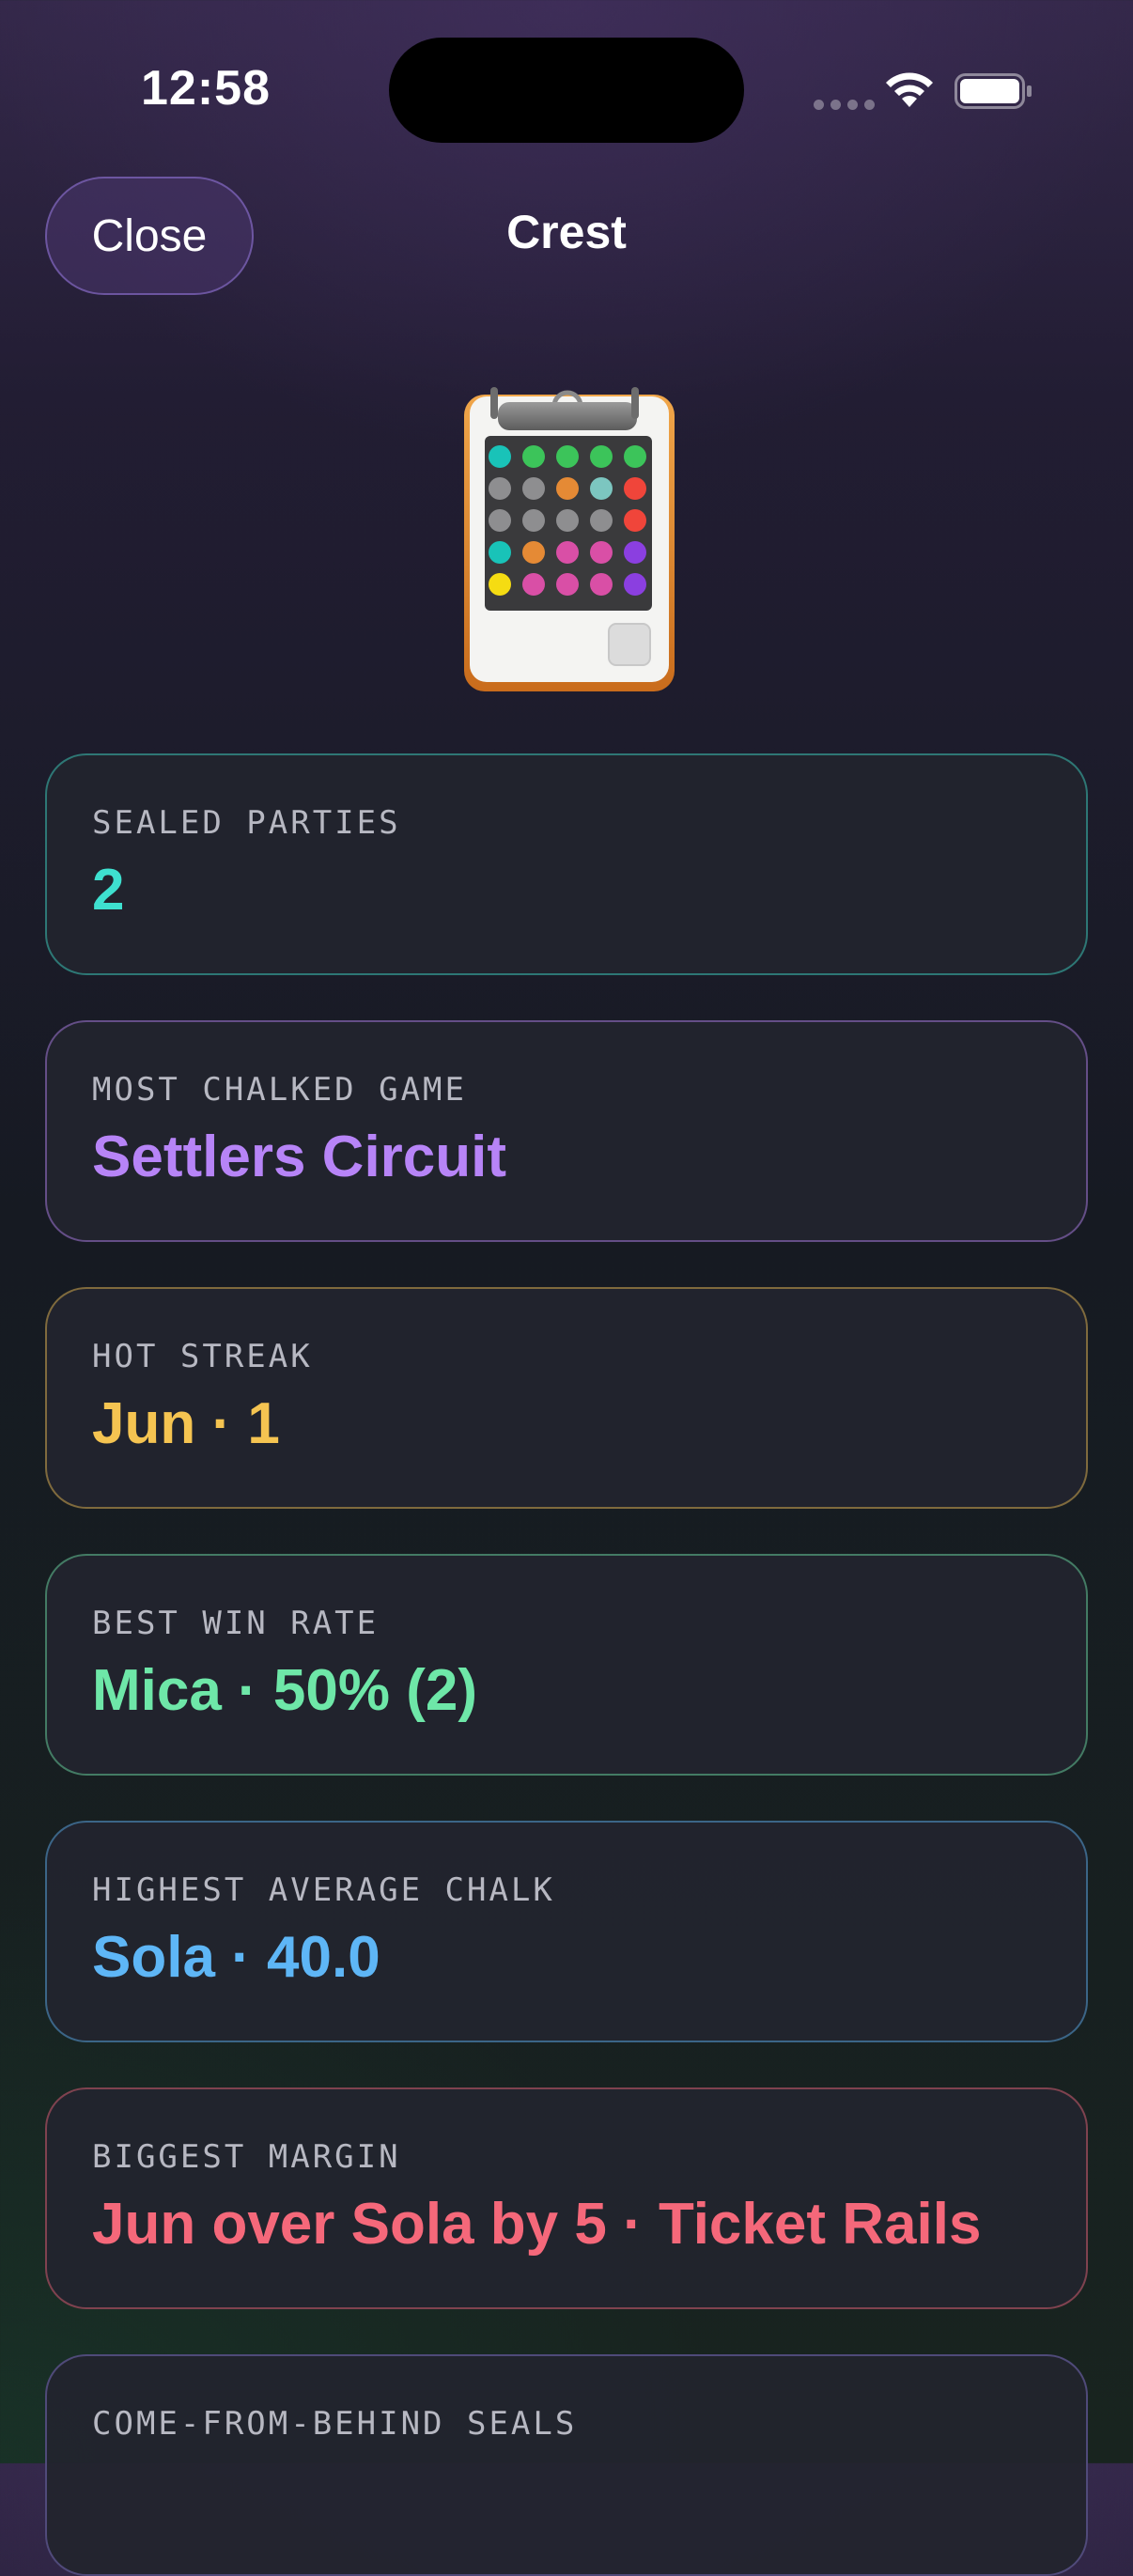 This screenshot has width=1133, height=2576. I want to click on stat-card-label: MOST CHALKED GAME, so click(279, 1090).